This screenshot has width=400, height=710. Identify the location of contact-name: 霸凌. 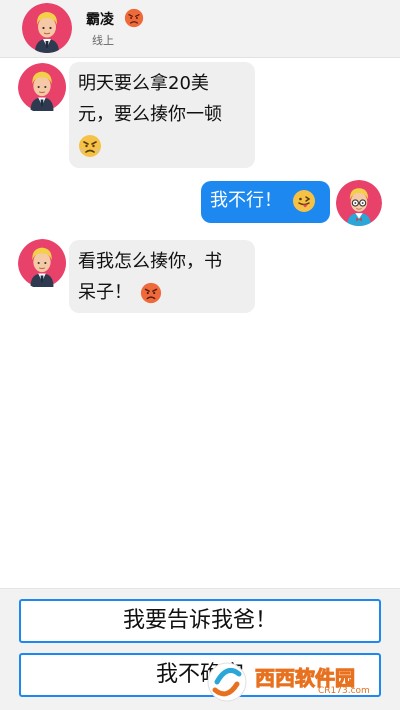
(100, 20).